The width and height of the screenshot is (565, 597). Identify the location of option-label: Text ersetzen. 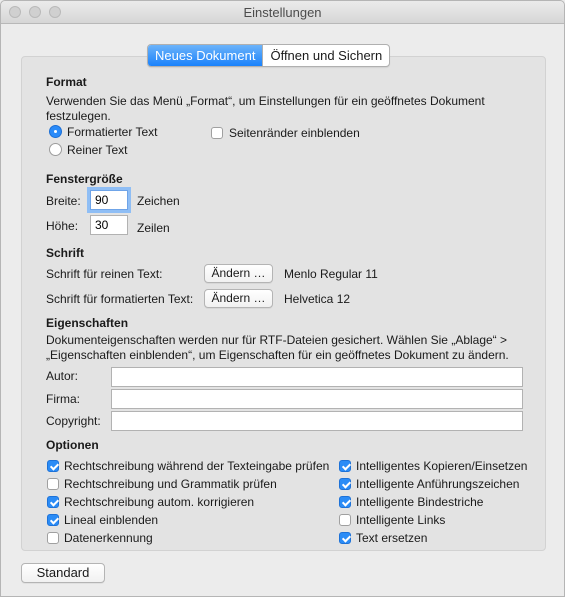
(392, 538).